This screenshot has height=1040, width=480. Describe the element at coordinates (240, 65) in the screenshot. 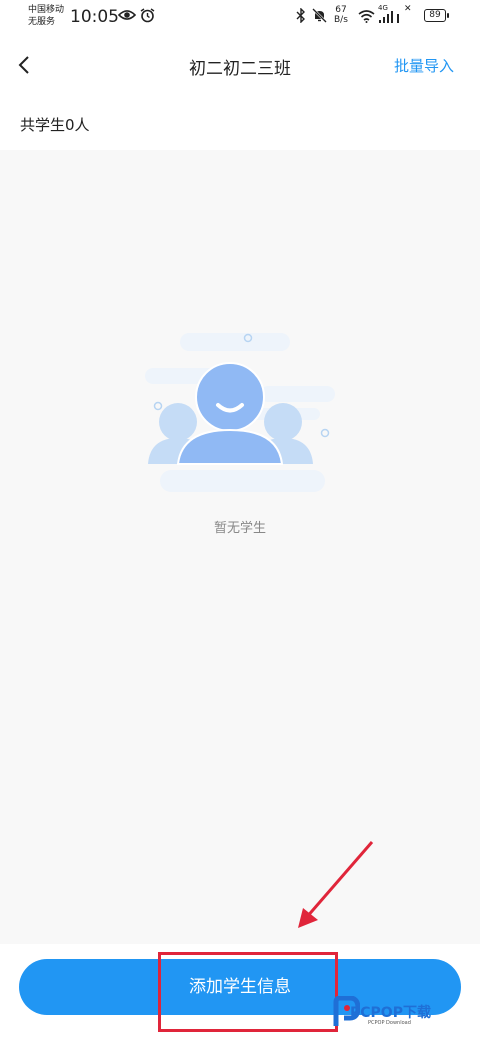

I see `nav-bar: 初二初二三班 批量导入` at that location.